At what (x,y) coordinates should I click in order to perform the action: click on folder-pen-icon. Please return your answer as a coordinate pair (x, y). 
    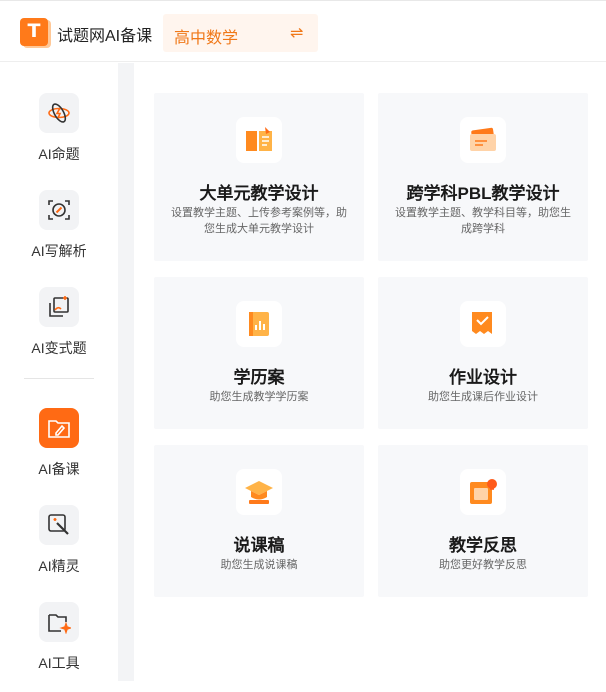
    Looking at the image, I should click on (59, 428).